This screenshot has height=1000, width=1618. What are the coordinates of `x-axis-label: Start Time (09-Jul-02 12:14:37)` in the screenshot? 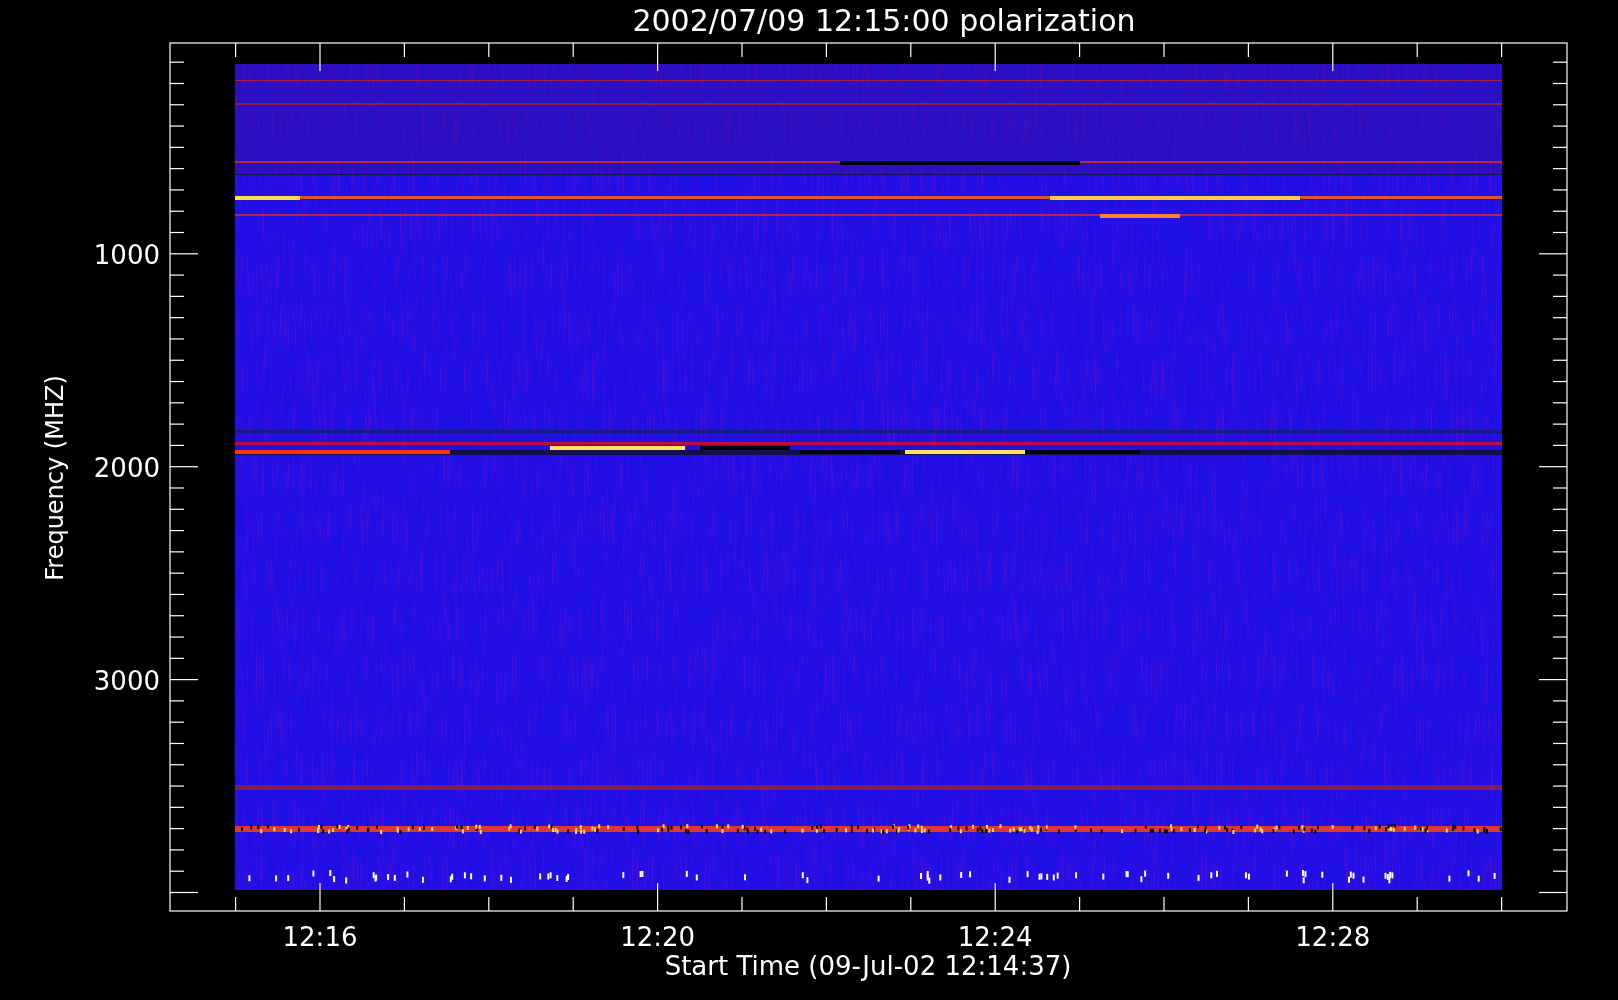 It's located at (868, 966).